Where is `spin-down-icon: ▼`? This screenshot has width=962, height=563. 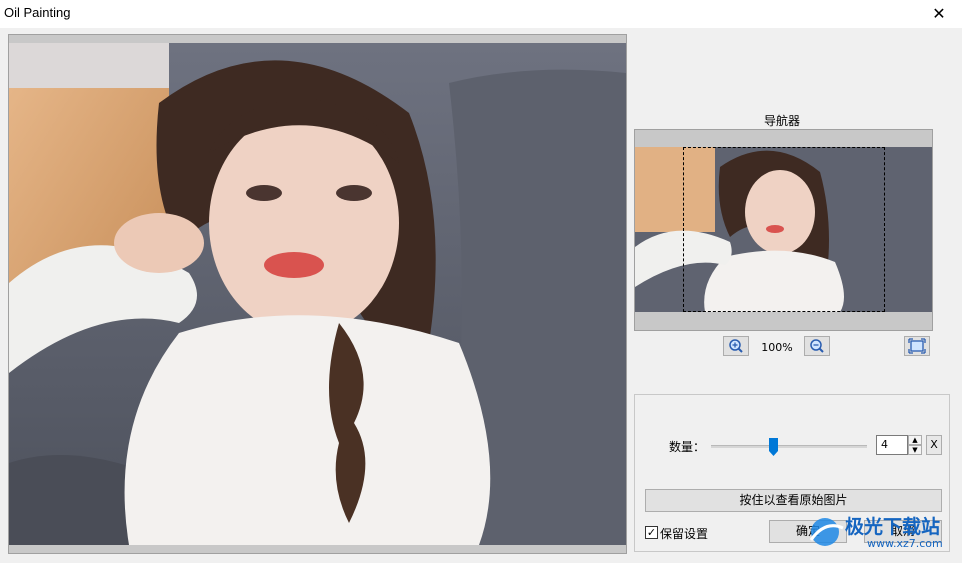
spin-down-icon: ▼ is located at coordinates (915, 450).